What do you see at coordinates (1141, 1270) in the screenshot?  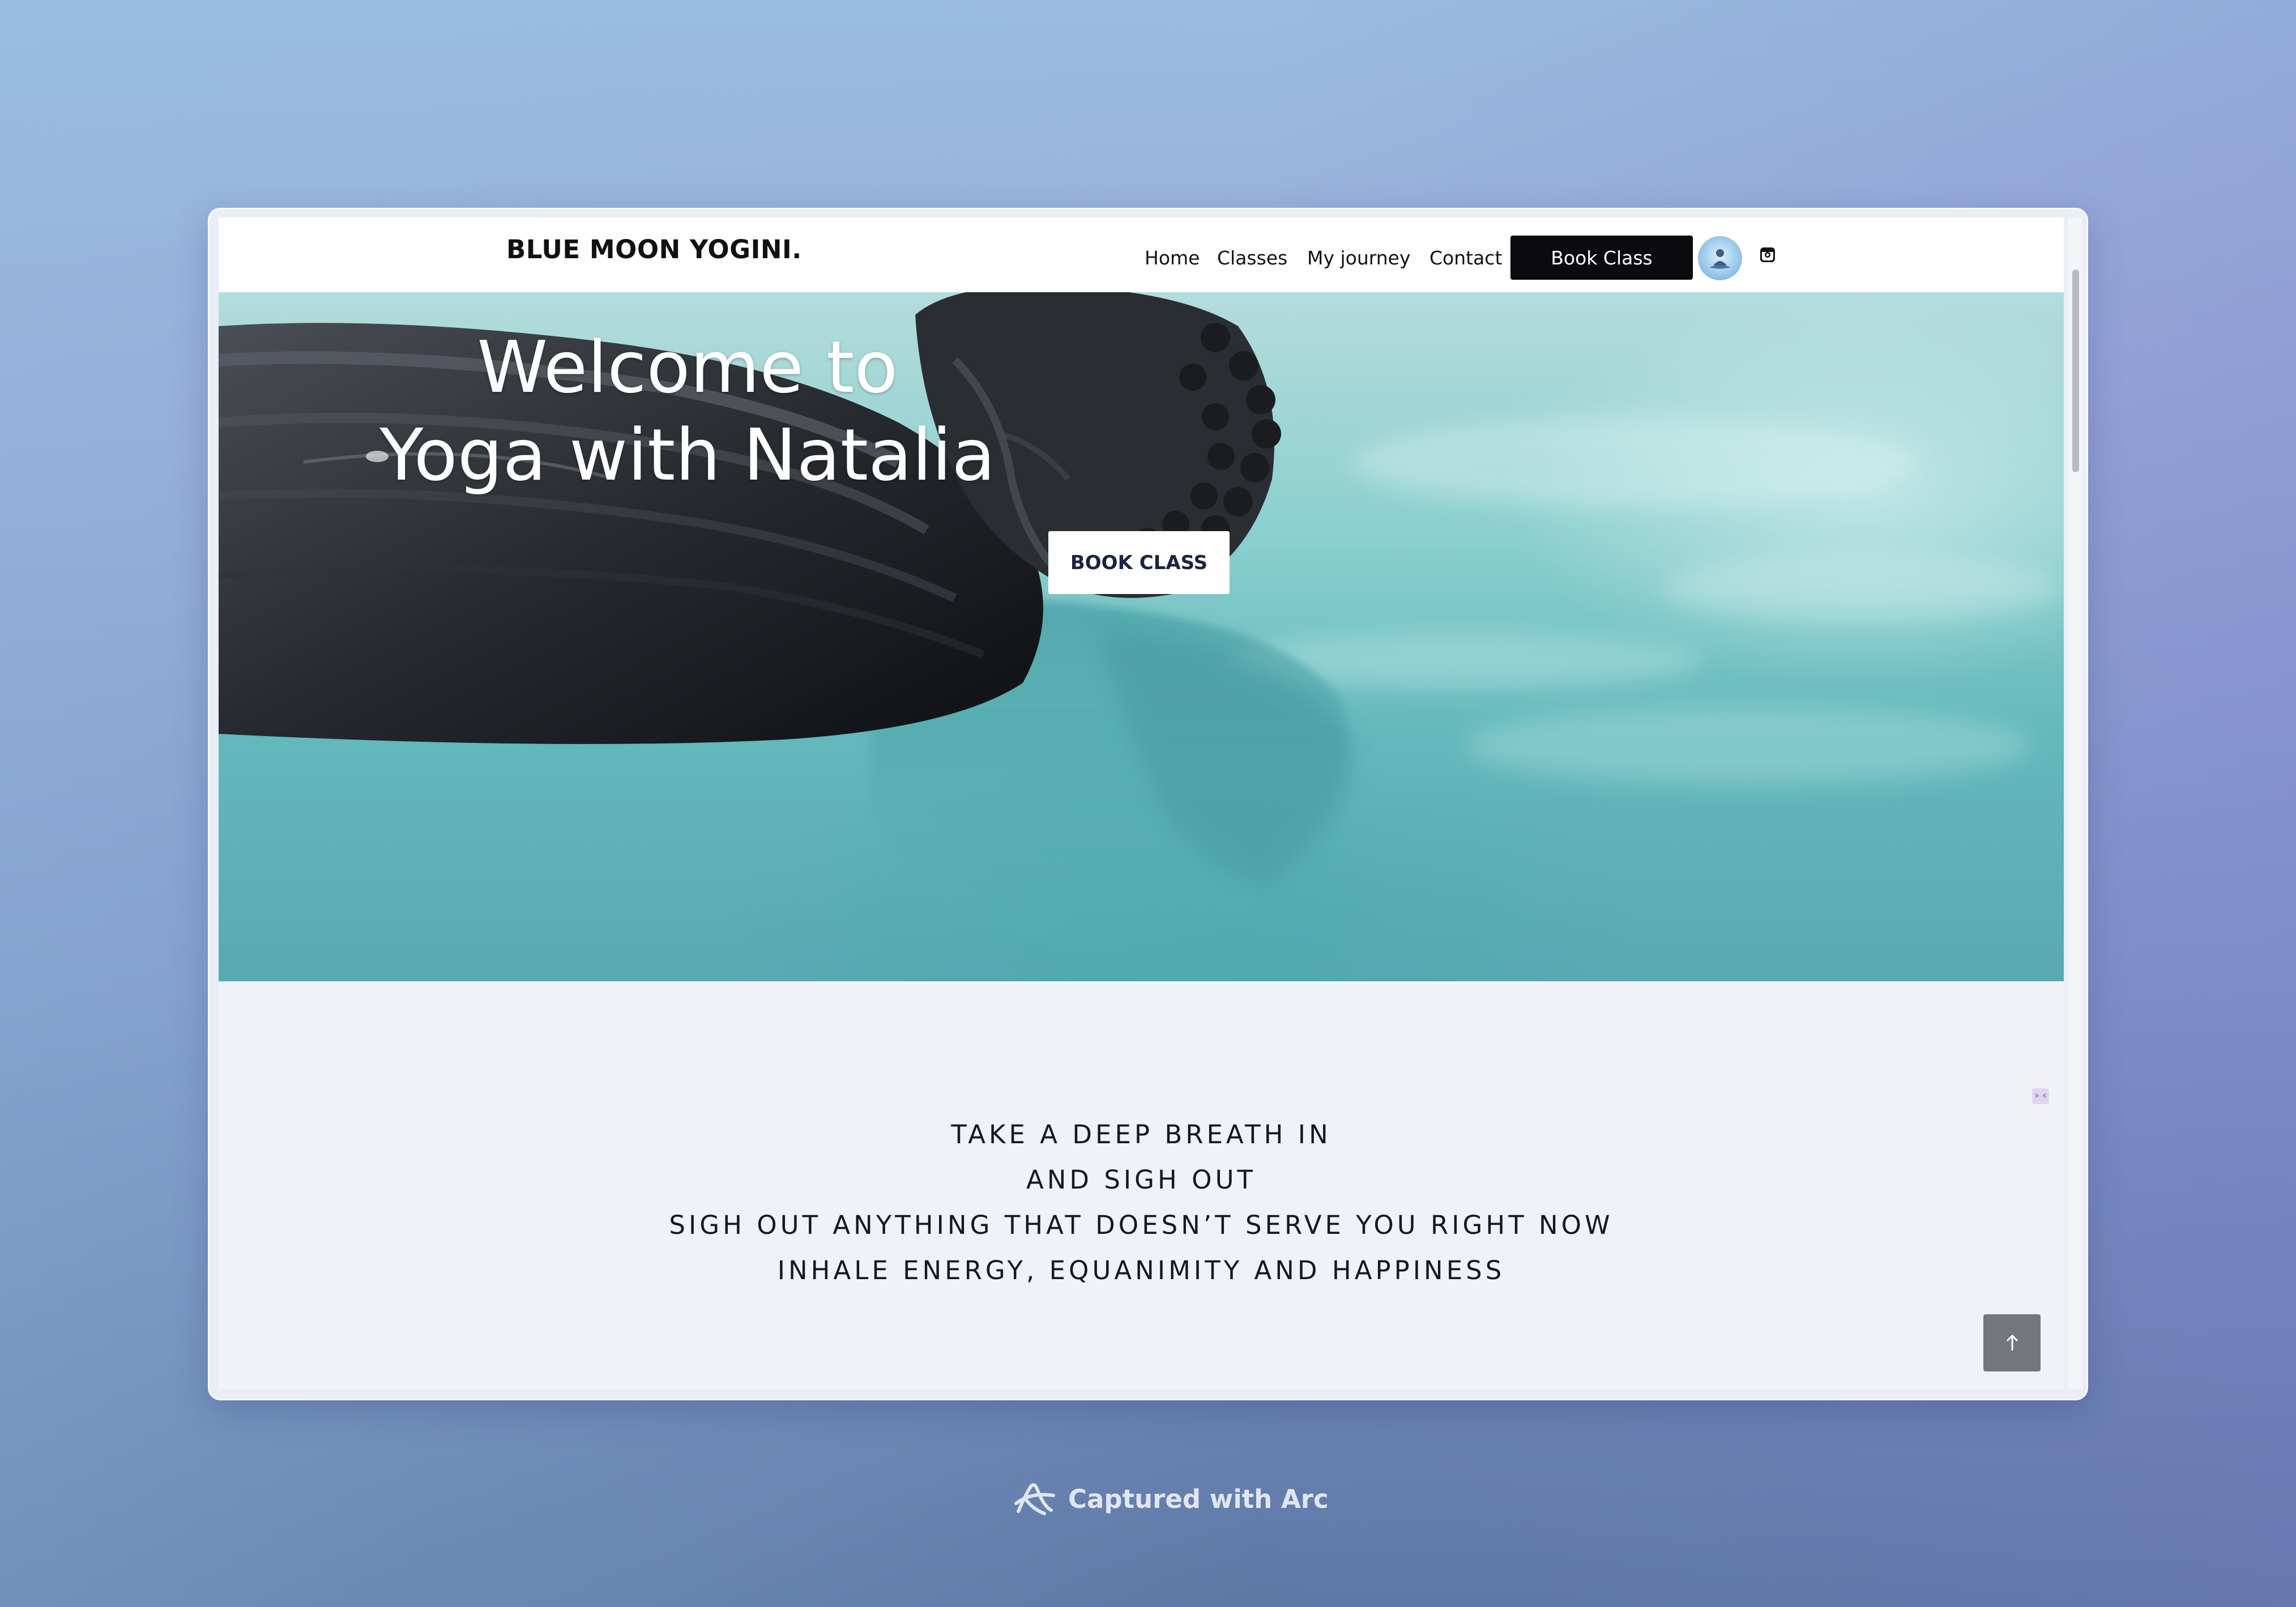 I see `quote-line: INHALE ENERGY, EQUANIMITY AND HAPPINESS` at bounding box center [1141, 1270].